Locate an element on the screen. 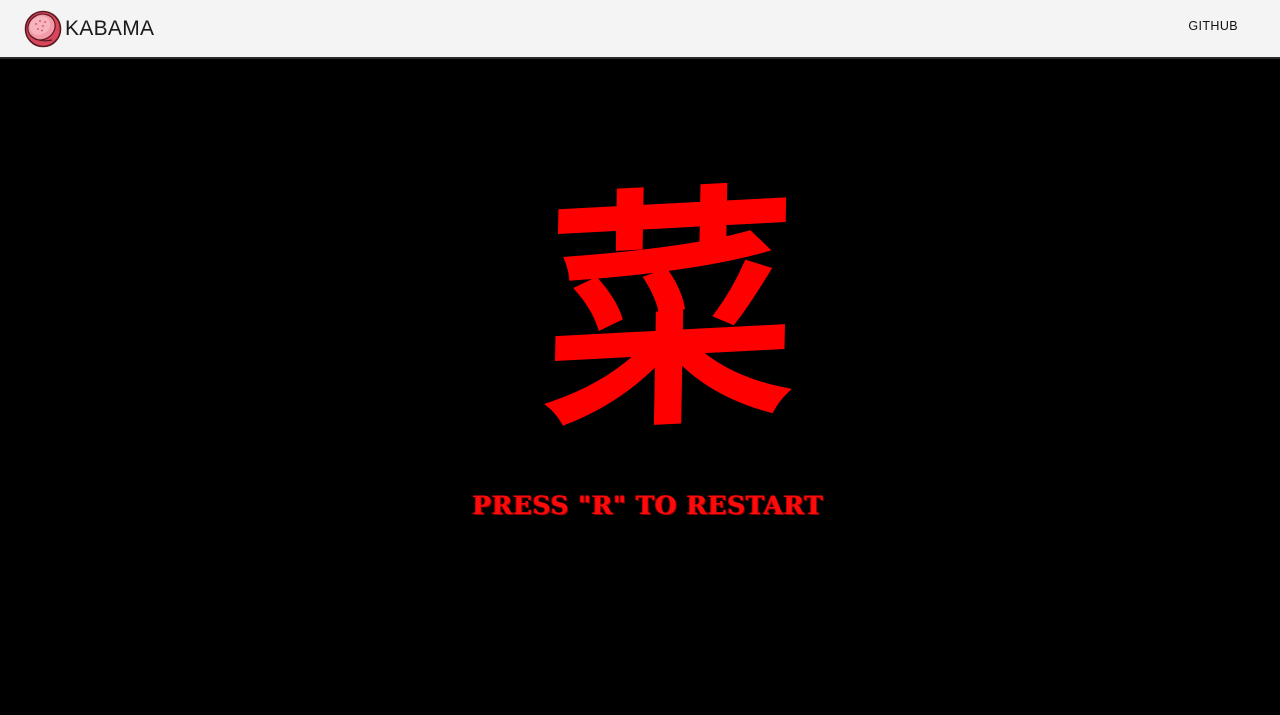 The width and height of the screenshot is (1280, 715). navbar: KABAMA GITHUB is located at coordinates (640, 29).